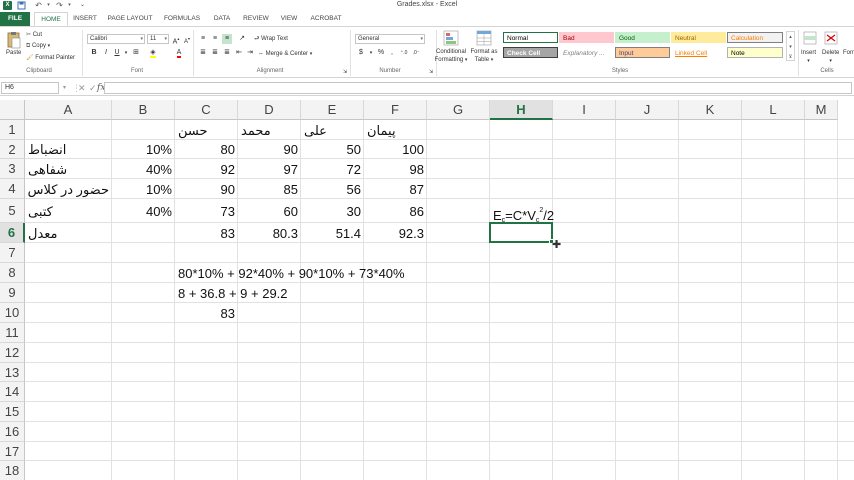 This screenshot has width=854, height=480. Describe the element at coordinates (832, 38) in the screenshot. I see `delete-cells-icon` at that location.